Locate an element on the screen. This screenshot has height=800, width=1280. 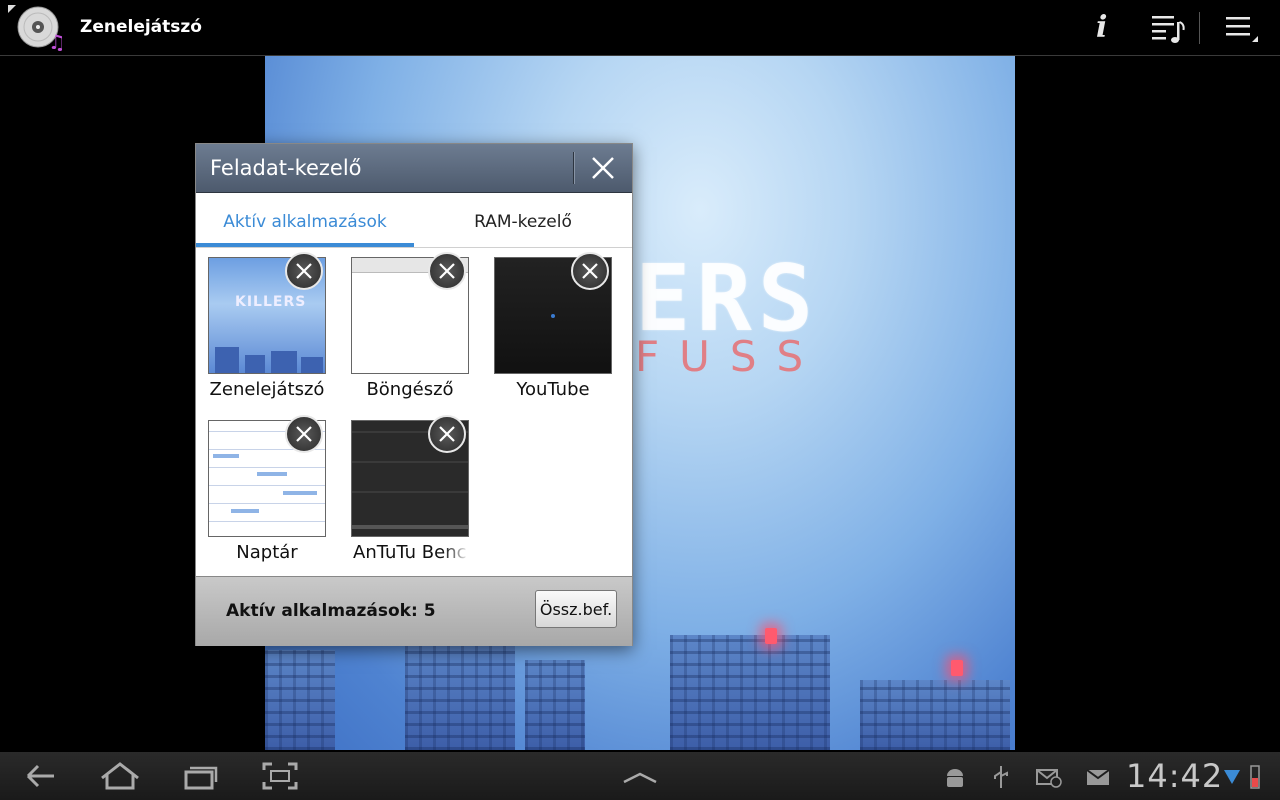
recent-apps-icon is located at coordinates (201, 778).